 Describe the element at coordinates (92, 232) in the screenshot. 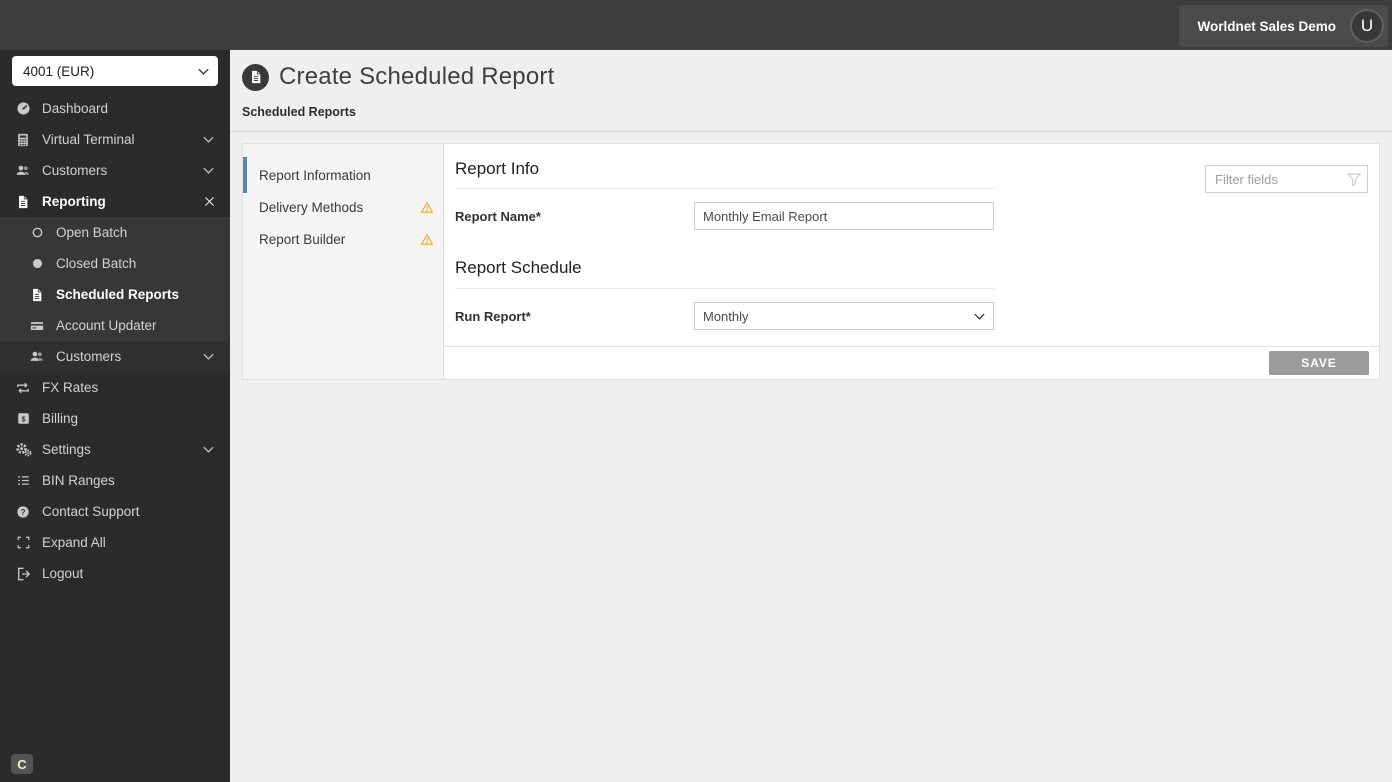

I see `sidebar-item-label: Open Batch` at that location.